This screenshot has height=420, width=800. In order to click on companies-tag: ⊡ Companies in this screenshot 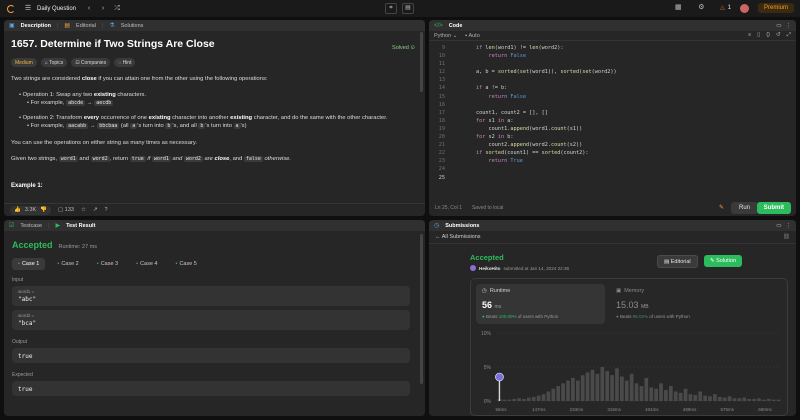, I will do `click(91, 62)`.